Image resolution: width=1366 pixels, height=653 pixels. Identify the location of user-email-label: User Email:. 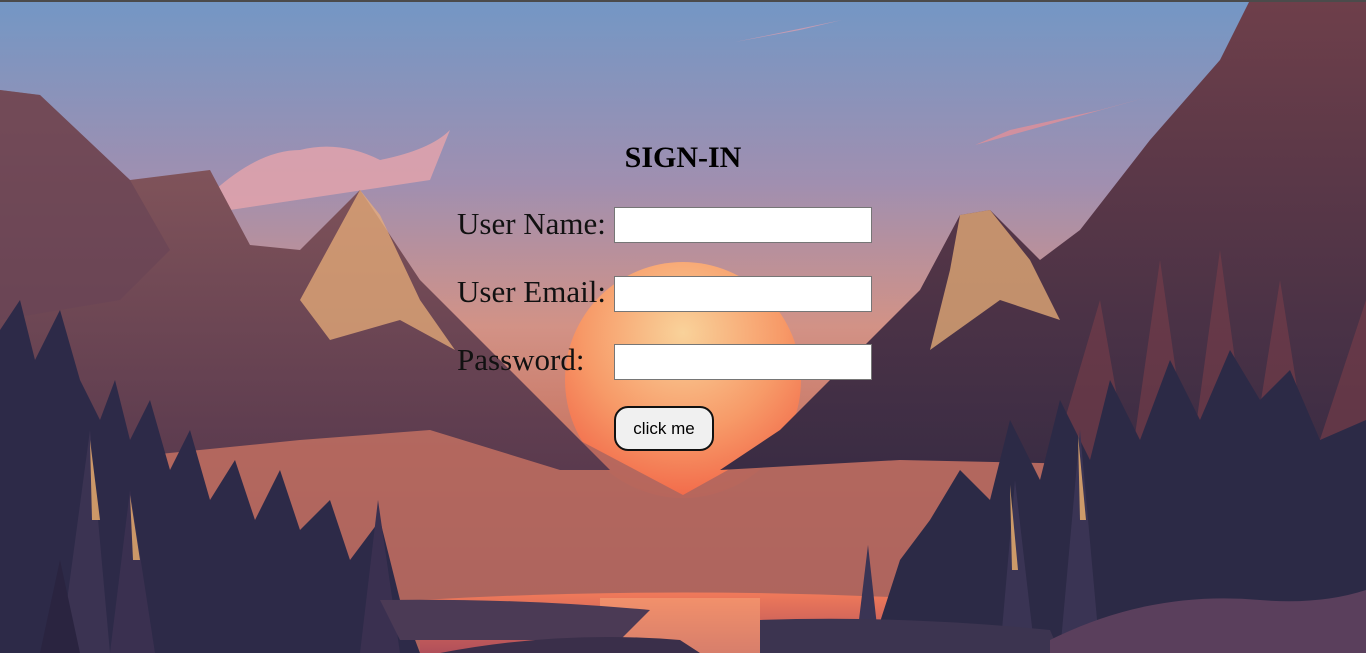
(531, 291).